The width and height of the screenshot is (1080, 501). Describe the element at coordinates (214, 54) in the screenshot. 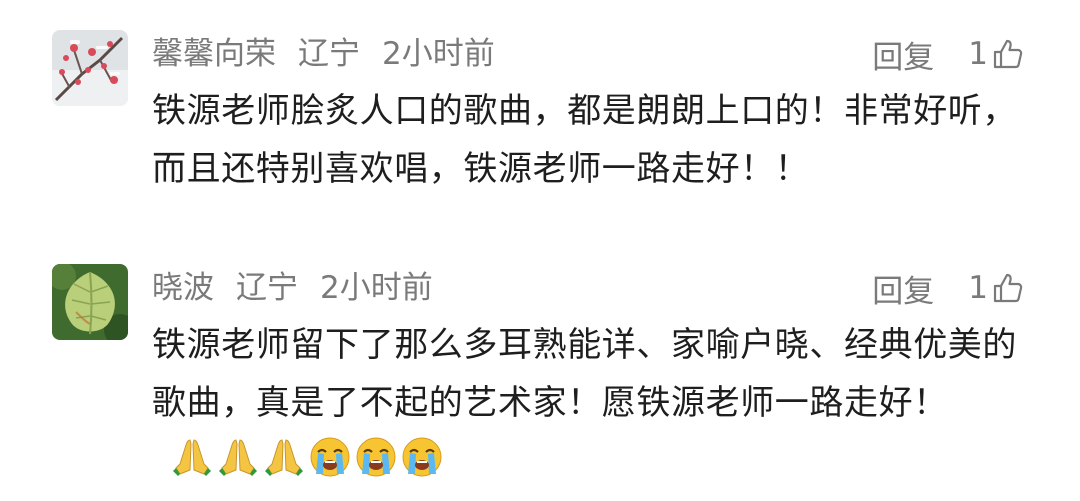

I see `username: 馨馨向荣` at that location.